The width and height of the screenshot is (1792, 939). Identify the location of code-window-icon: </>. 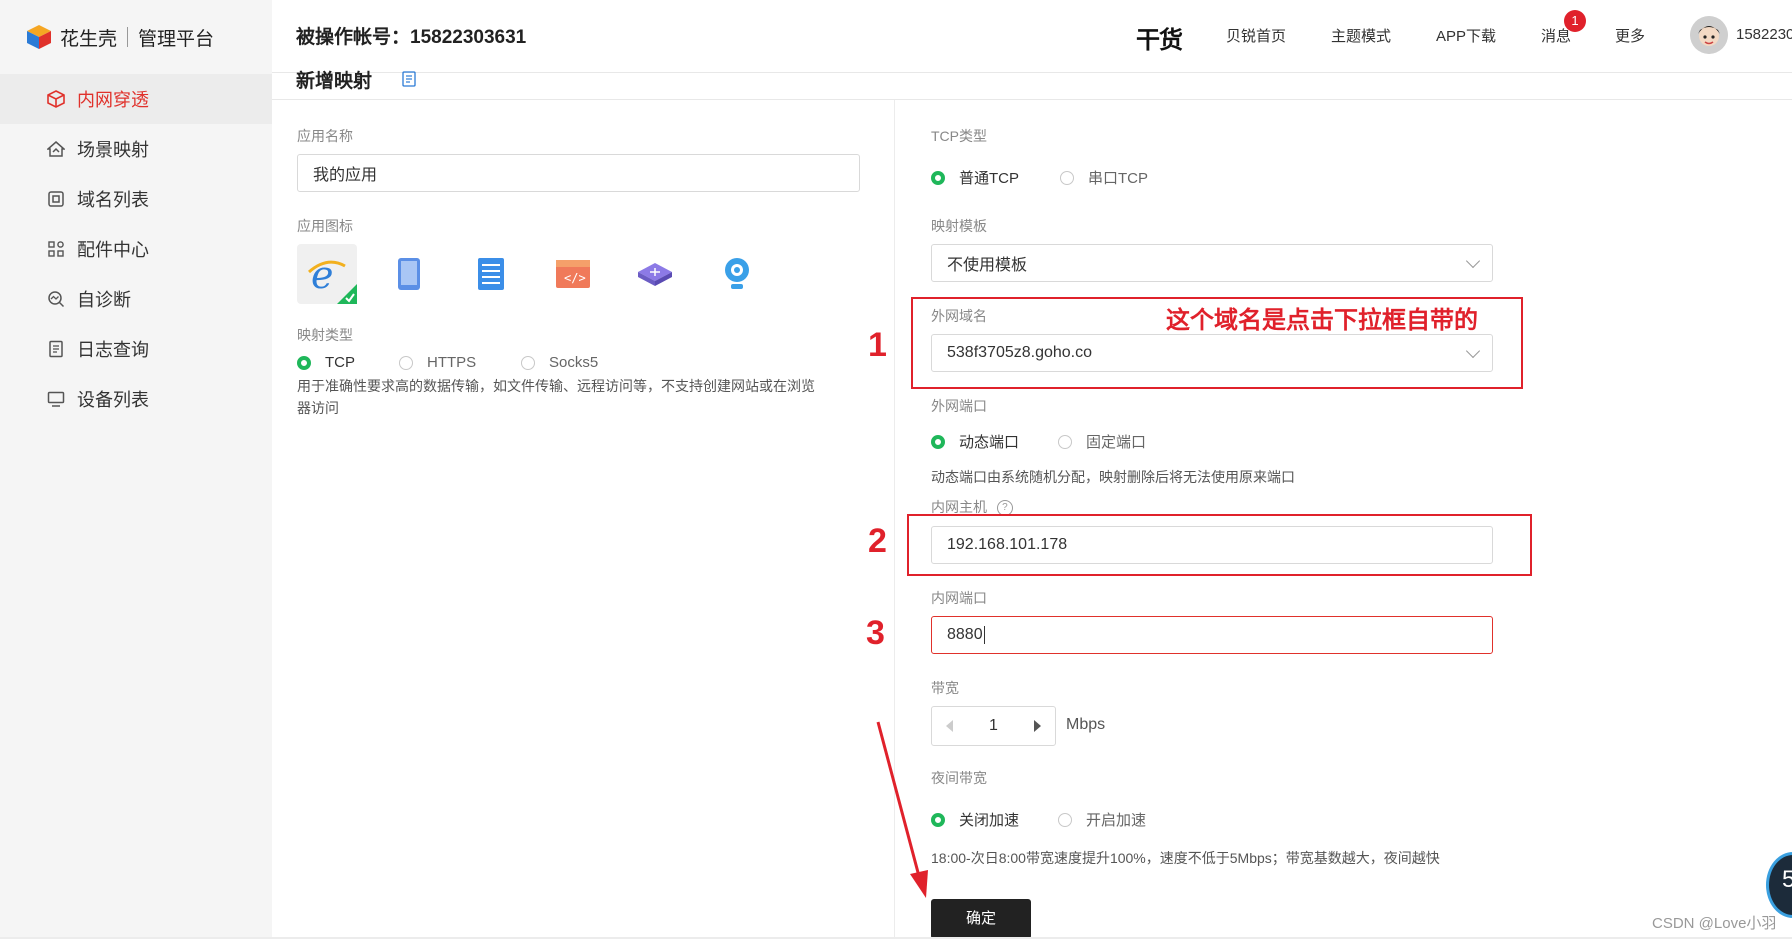
(573, 274).